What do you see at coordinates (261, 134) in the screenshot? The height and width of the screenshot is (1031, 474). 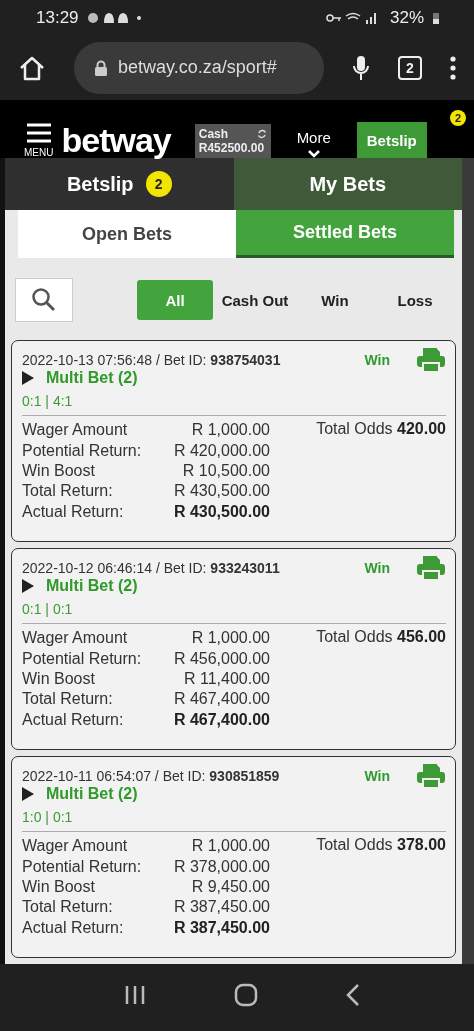 I see `refresh-icon` at bounding box center [261, 134].